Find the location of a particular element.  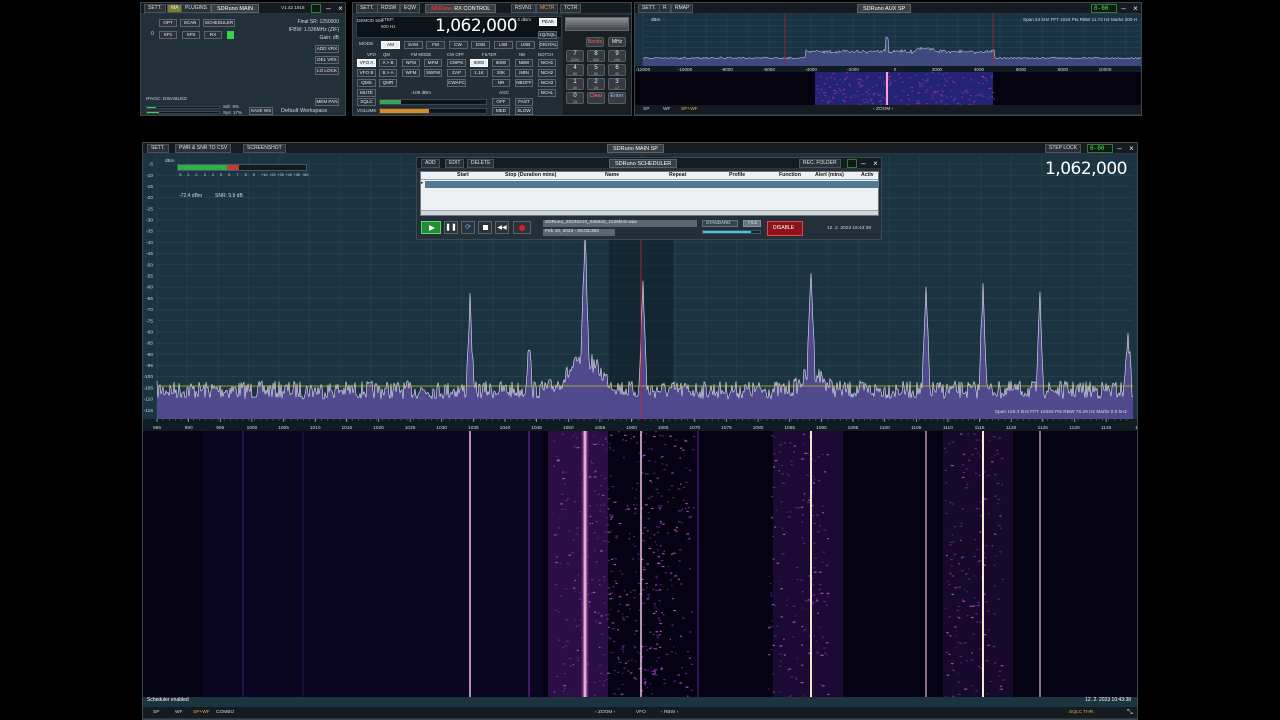

nbw-button: NBW is located at coordinates (524, 63).